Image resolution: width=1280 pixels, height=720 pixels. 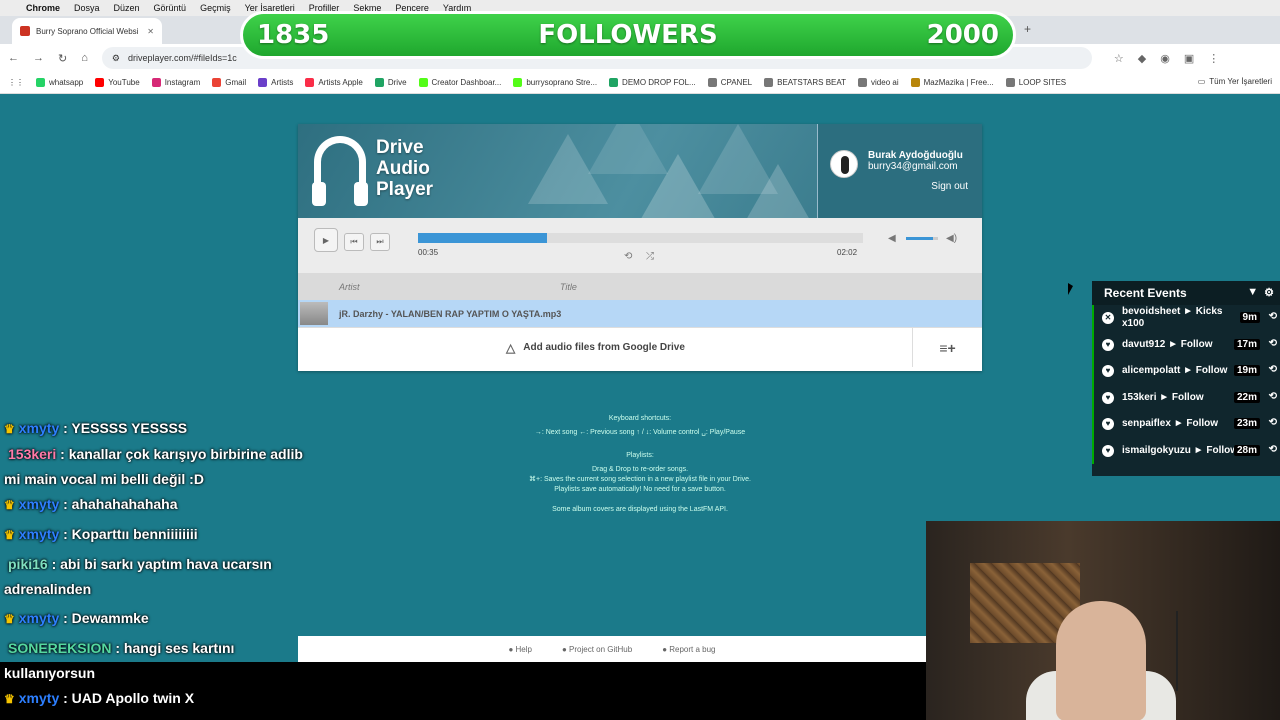 I want to click on all-bookmarks: ▭ Tüm Yer İşaretleri, so click(x=1235, y=81).